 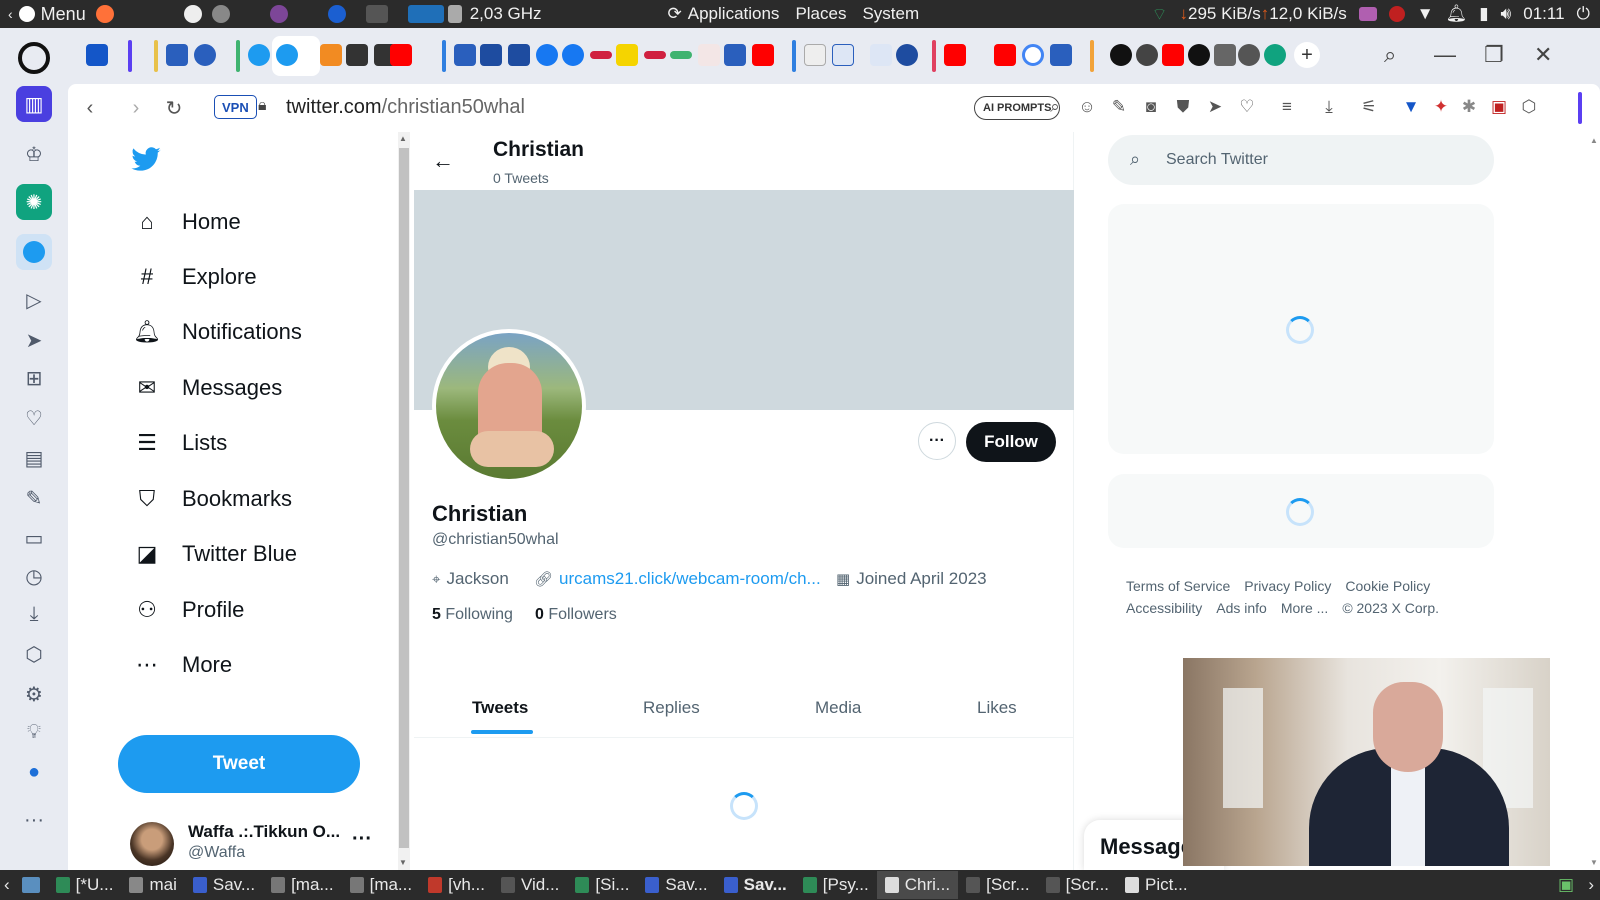 I want to click on show-desktop-icon, so click(x=31, y=885).